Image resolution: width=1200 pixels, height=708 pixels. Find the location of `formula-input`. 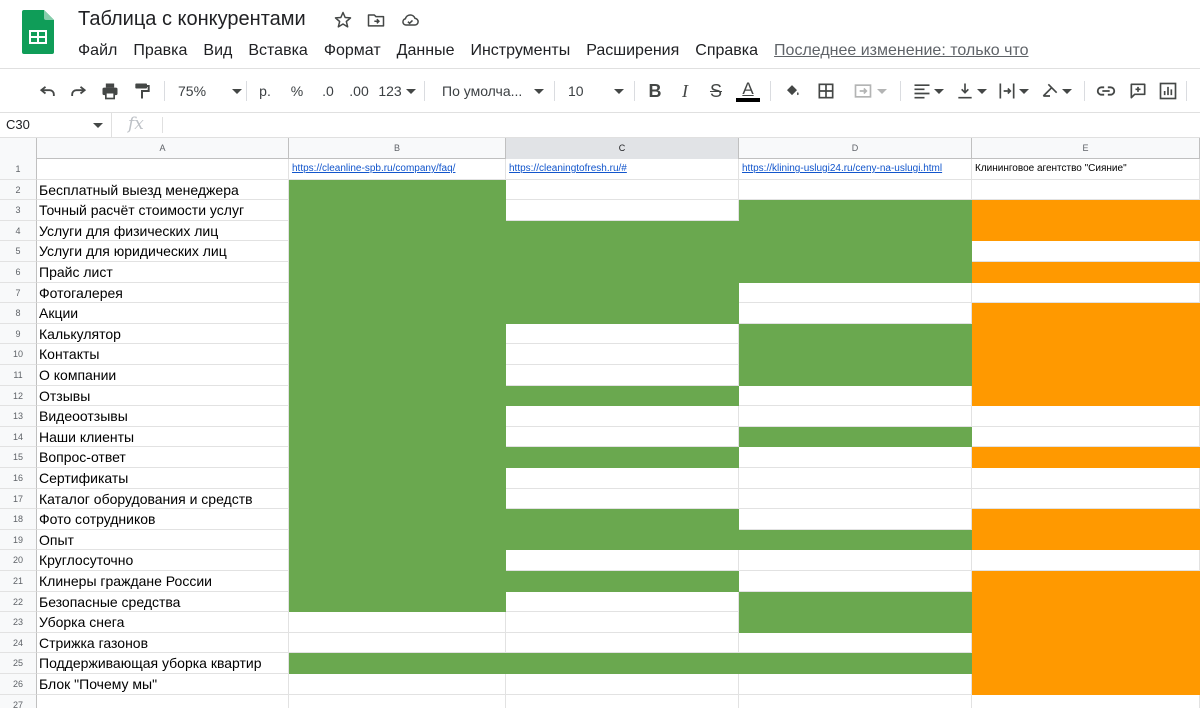

formula-input is located at coordinates (680, 125).